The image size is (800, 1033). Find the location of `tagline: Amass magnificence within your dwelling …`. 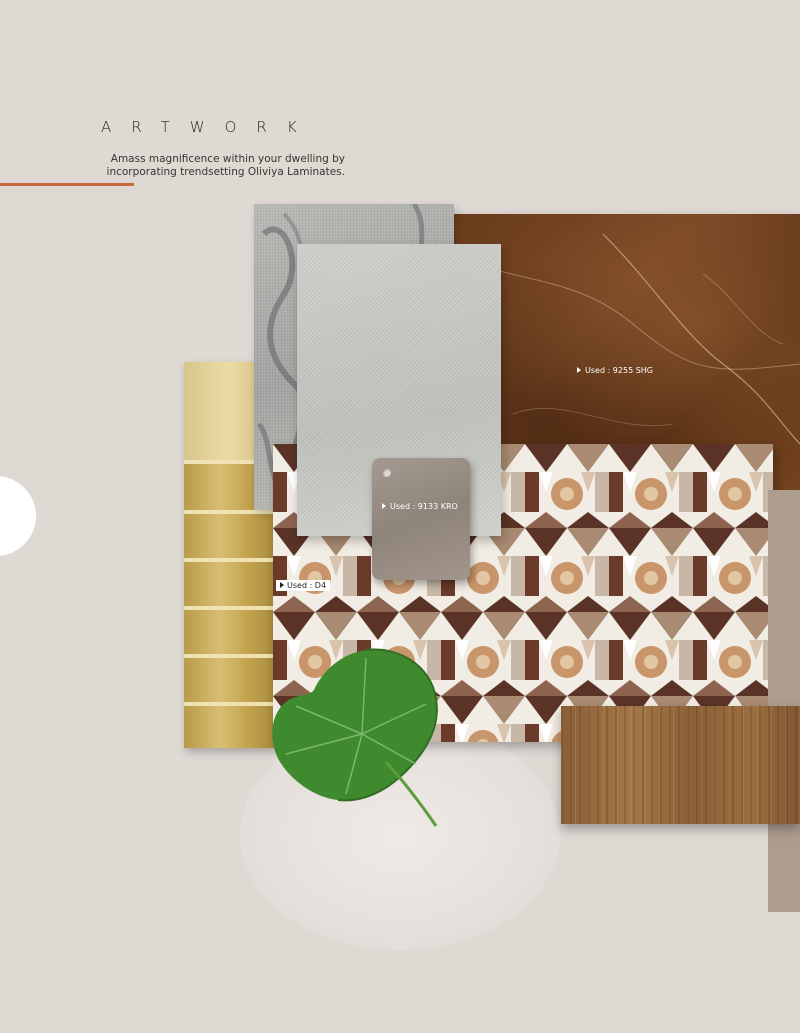

tagline: Amass magnificence within your dwelling … is located at coordinates (225, 165).